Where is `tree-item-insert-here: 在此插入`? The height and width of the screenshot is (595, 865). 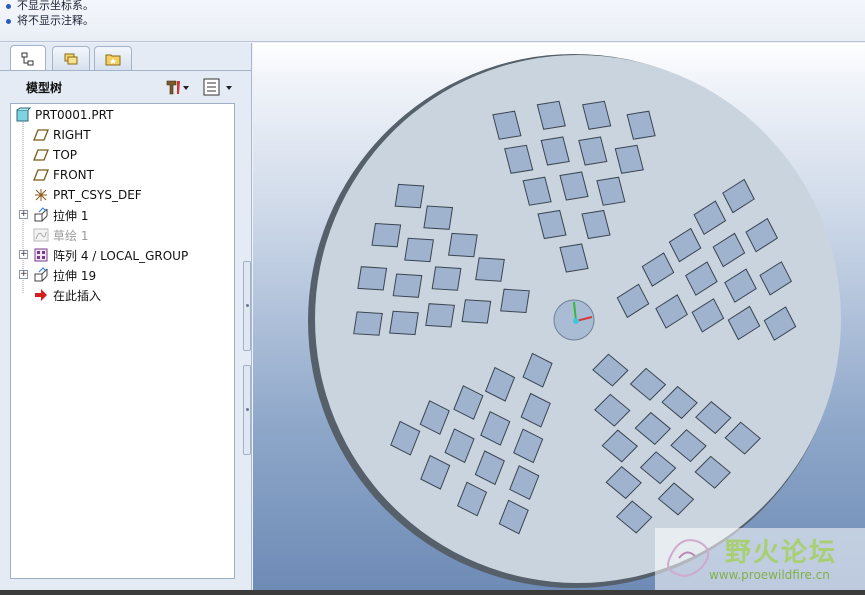 tree-item-insert-here: 在此插入 is located at coordinates (67, 295).